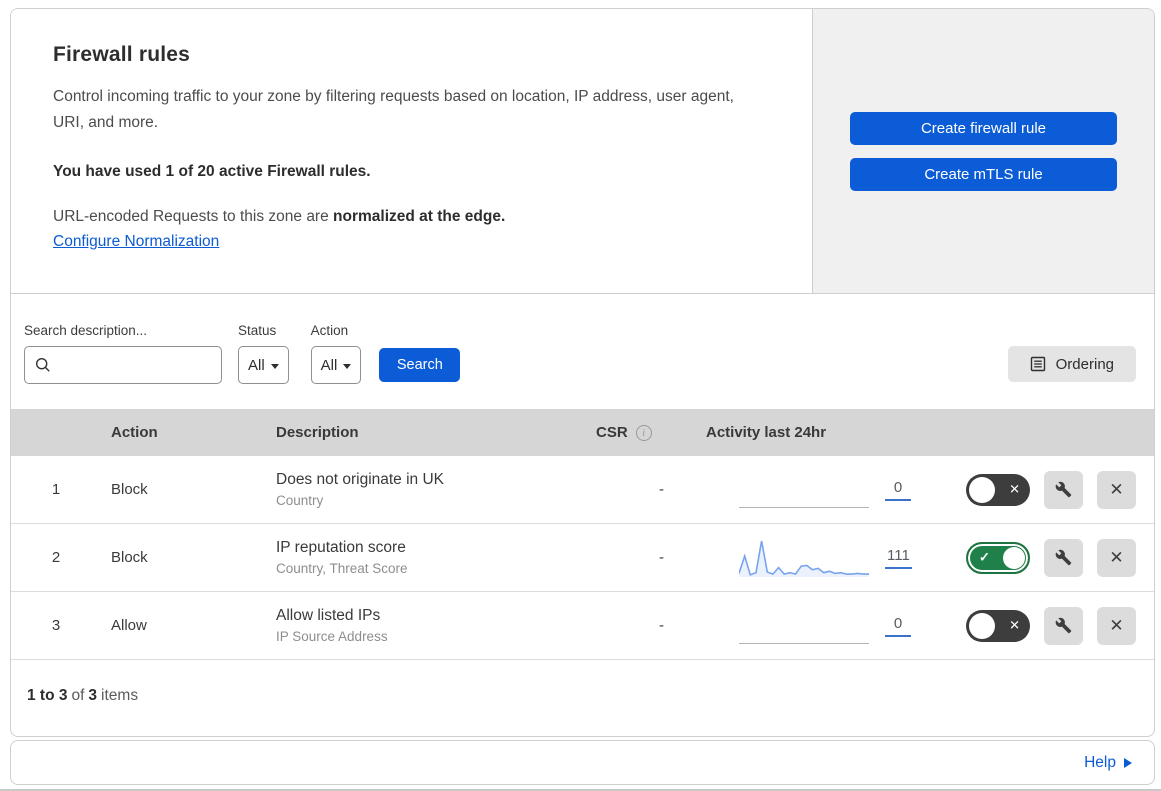 The height and width of the screenshot is (791, 1161). What do you see at coordinates (1128, 762) in the screenshot?
I see `arrow-right-icon` at bounding box center [1128, 762].